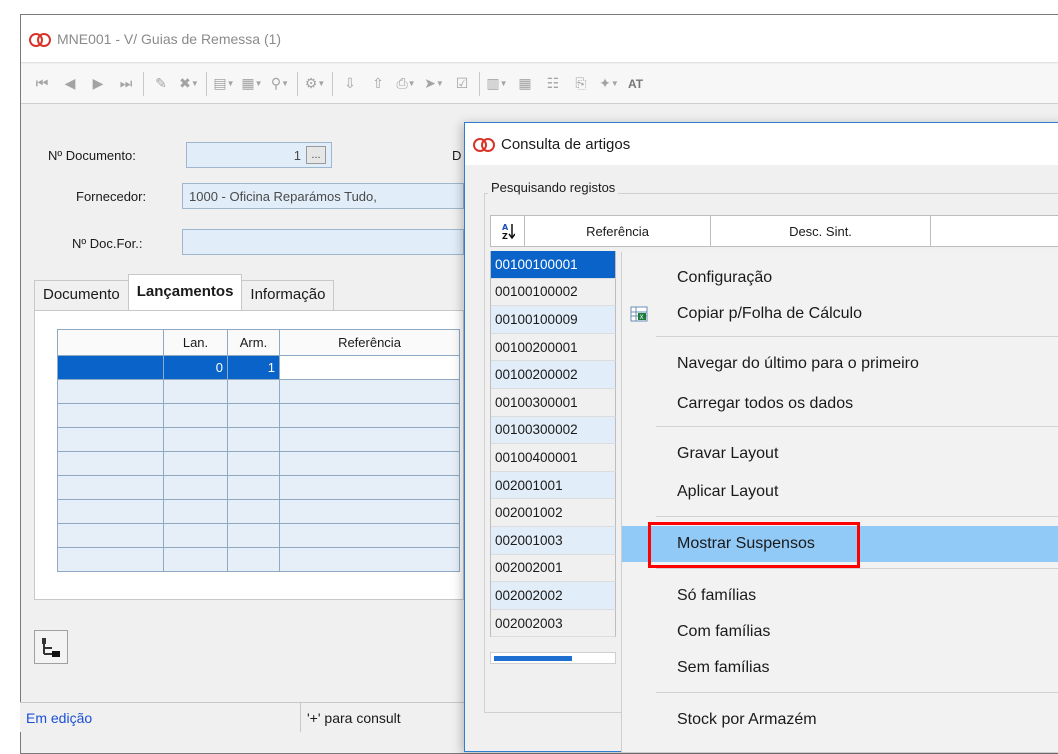 This screenshot has width=1058, height=754. I want to click on doc-number-label: Nº Documento:, so click(92, 155).